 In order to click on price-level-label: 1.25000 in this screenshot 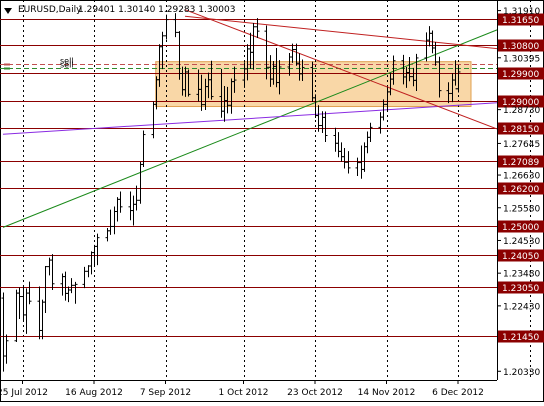, I will do `click(520, 228)`.